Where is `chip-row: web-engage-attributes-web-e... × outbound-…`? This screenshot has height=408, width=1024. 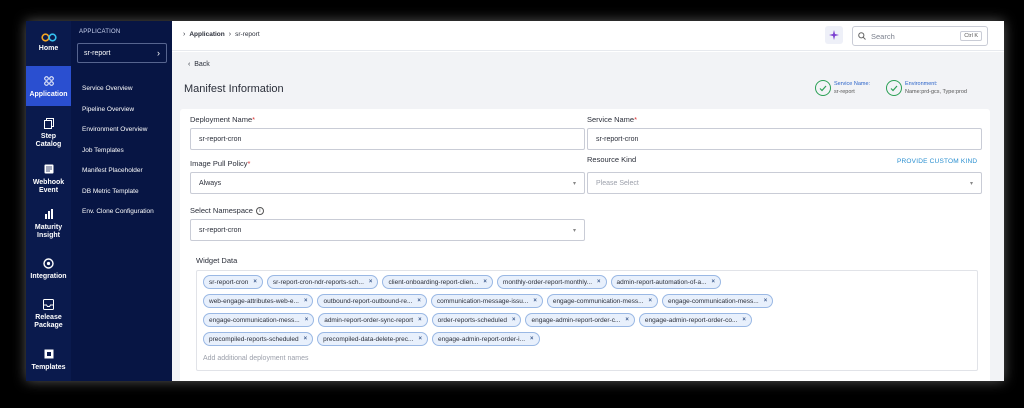
chip-row: web-engage-attributes-web-e... × outbound-… is located at coordinates (587, 301).